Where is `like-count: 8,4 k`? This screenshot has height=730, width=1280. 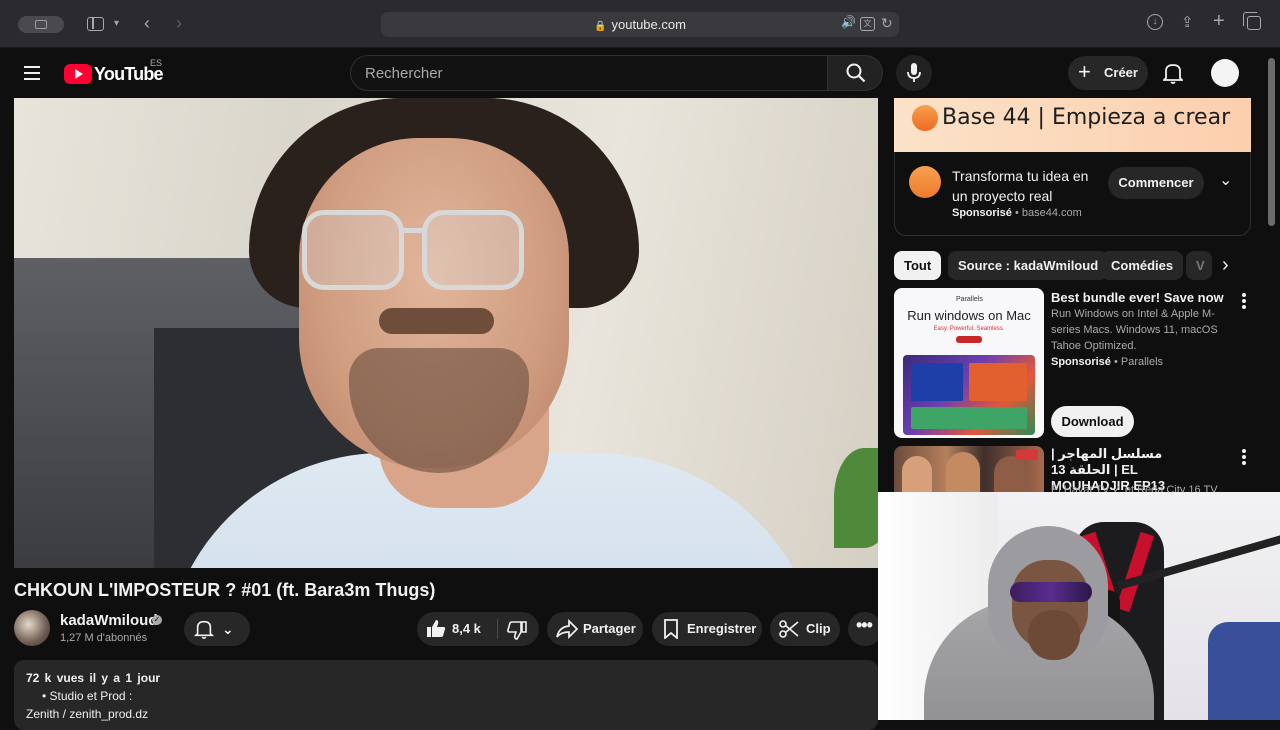
like-count: 8,4 k is located at coordinates (466, 628).